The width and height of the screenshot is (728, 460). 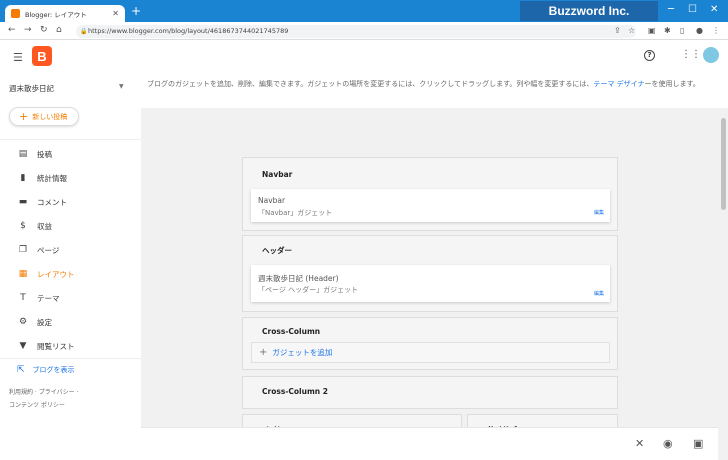 I want to click on stats-icon: ▮, so click(x=23, y=178).